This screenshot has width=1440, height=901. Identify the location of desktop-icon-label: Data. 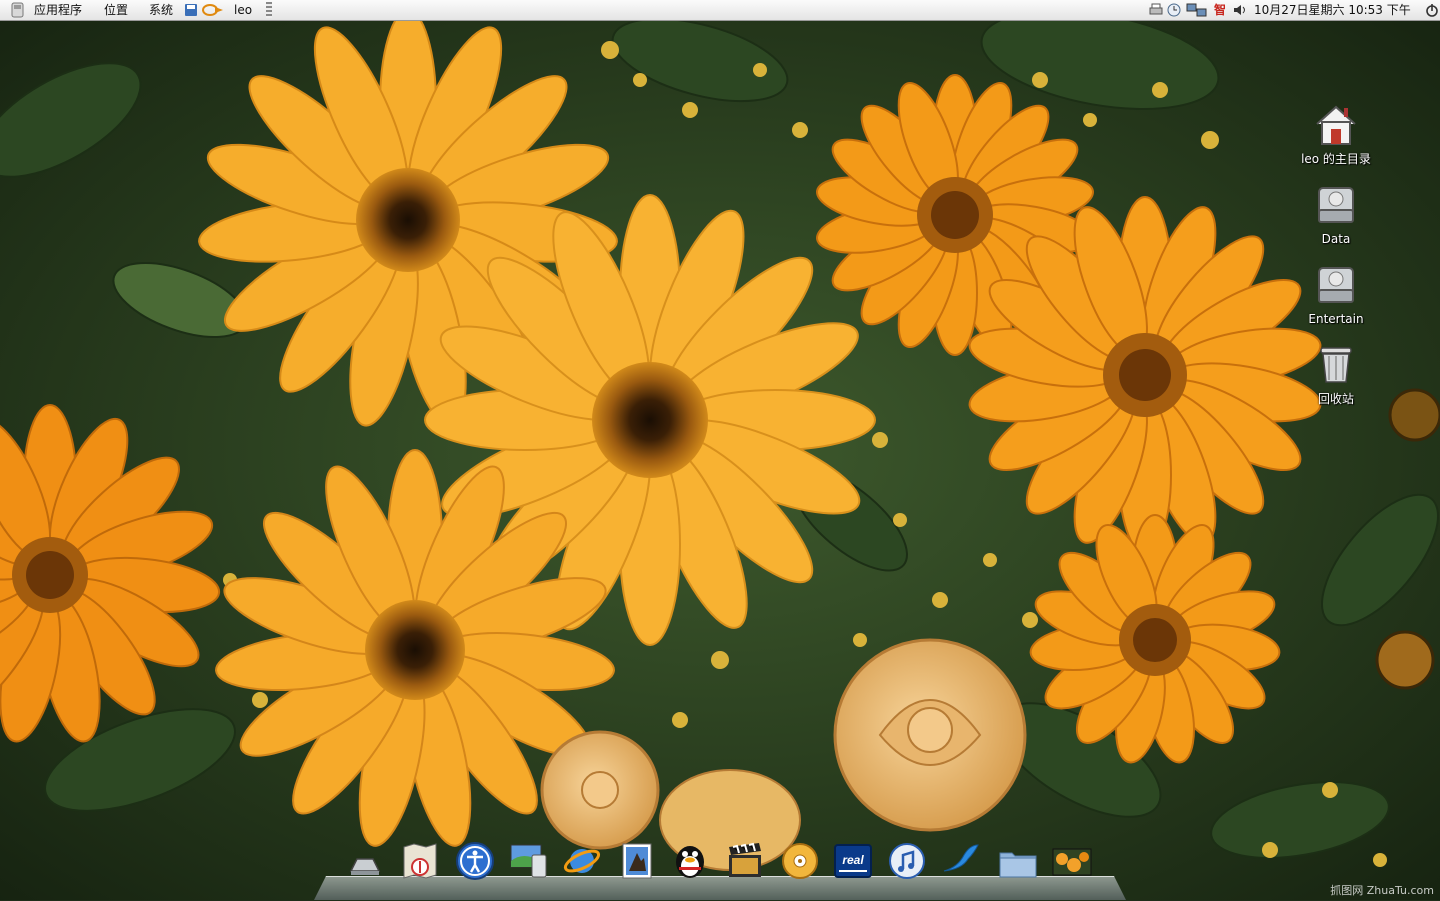
(1336, 239).